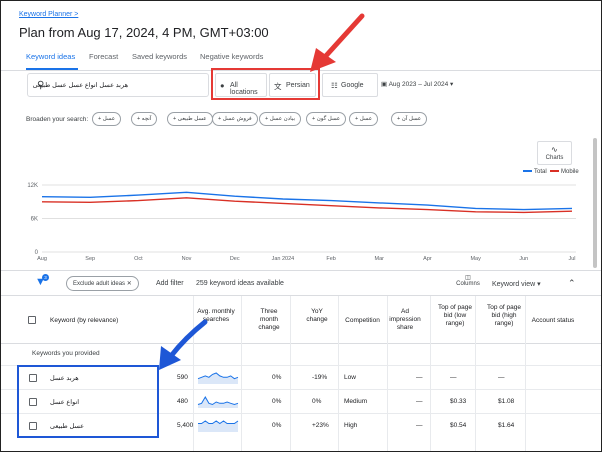 The width and height of the screenshot is (602, 452). Describe the element at coordinates (427, 259) in the screenshot. I see `x-tick-label: Apr` at that location.